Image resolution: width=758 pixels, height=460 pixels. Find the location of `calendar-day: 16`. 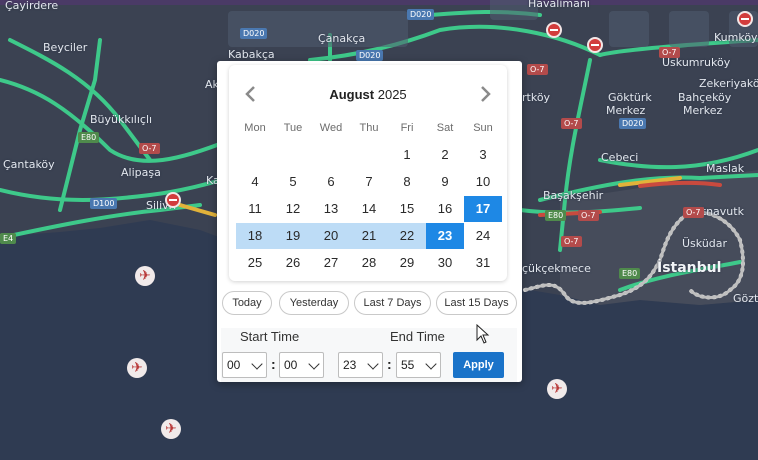

calendar-day: 16 is located at coordinates (445, 209).